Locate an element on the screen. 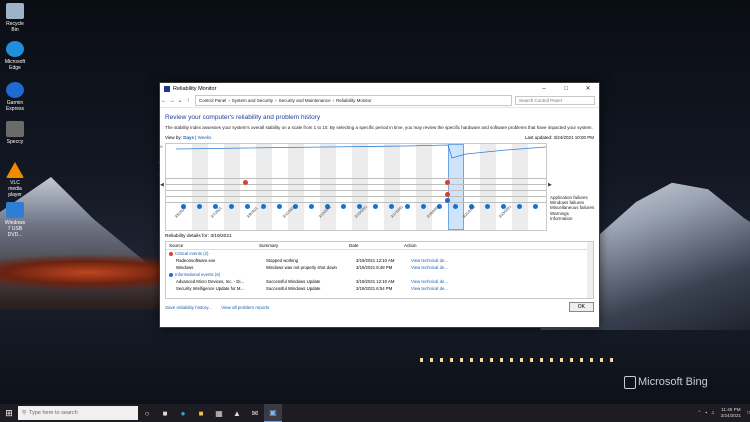 This screenshot has width=750, height=422. stability-index-line is located at coordinates (360, 151).